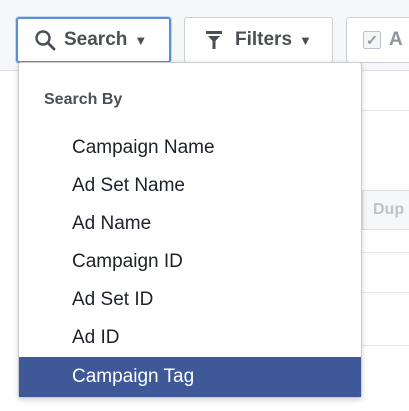 This screenshot has width=409, height=411. I want to click on filters-button-label: Filters, so click(264, 39).